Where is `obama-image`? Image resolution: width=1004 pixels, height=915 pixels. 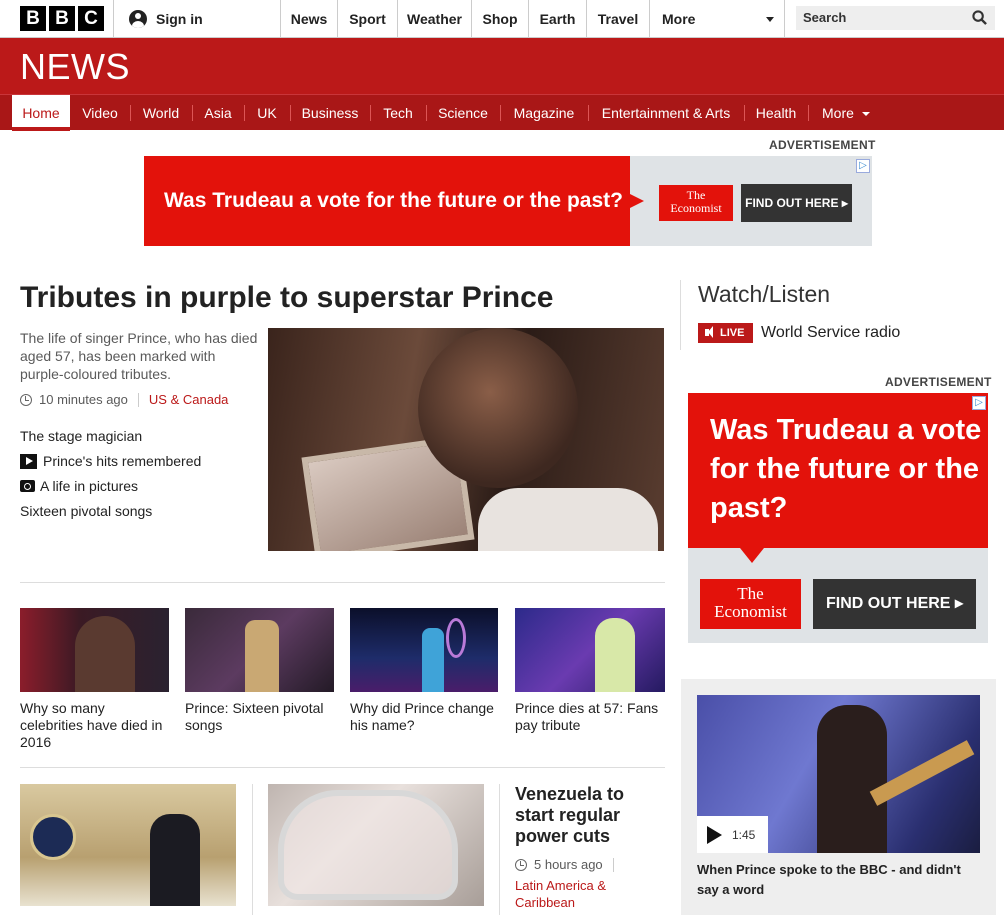
obama-image is located at coordinates (128, 845).